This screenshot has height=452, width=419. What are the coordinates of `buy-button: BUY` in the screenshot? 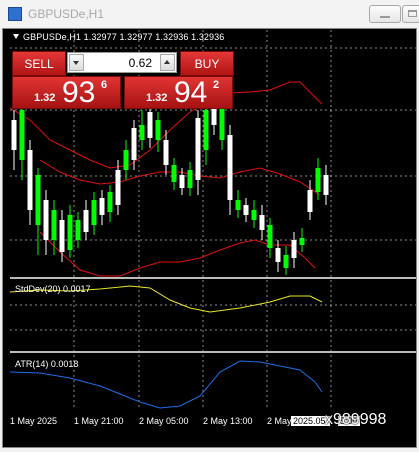 It's located at (207, 63).